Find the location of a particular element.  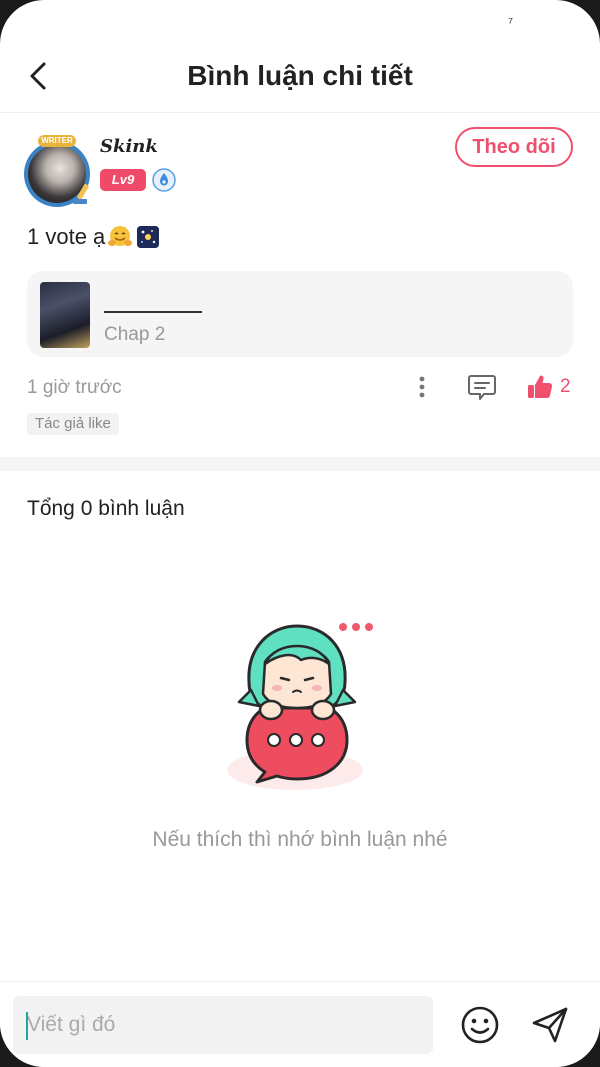

send-icon is located at coordinates (550, 1025).